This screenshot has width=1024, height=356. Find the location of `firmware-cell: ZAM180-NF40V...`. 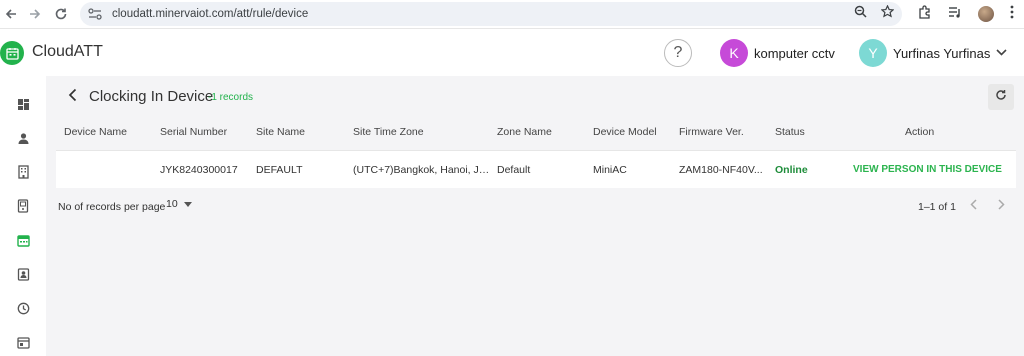

firmware-cell: ZAM180-NF40V... is located at coordinates (721, 170).